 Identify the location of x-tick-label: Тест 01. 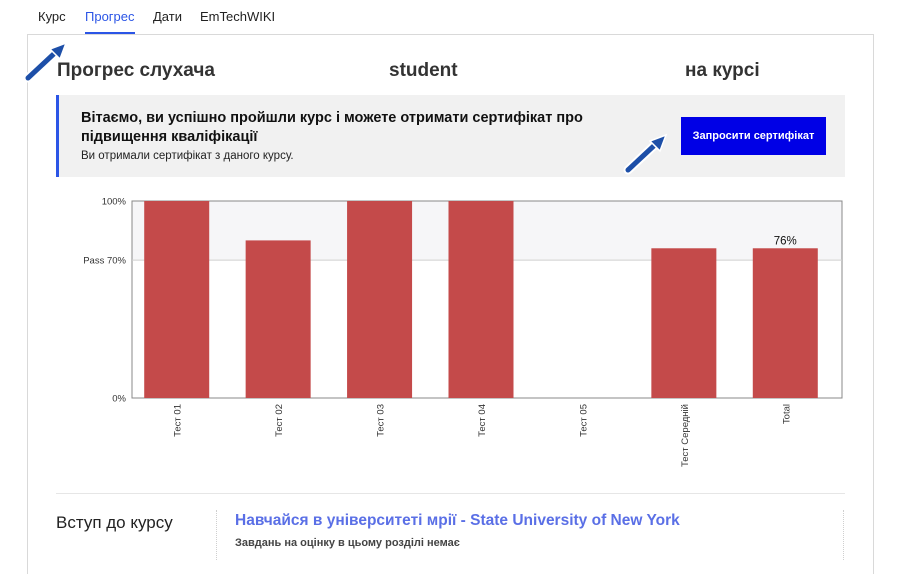
(178, 420).